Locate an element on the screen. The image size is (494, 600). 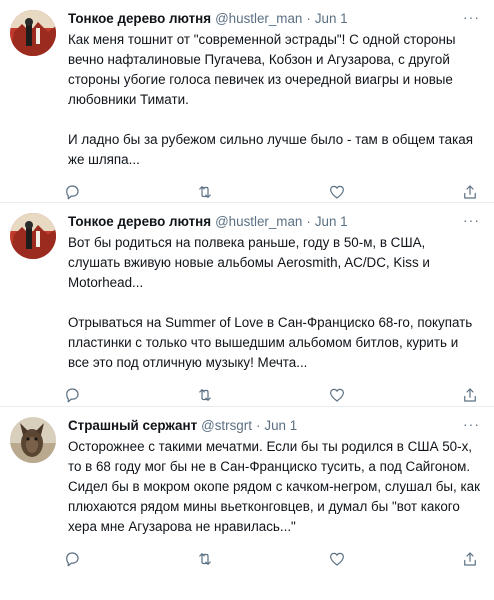
author-handle: @strsgrt is located at coordinates (226, 426).